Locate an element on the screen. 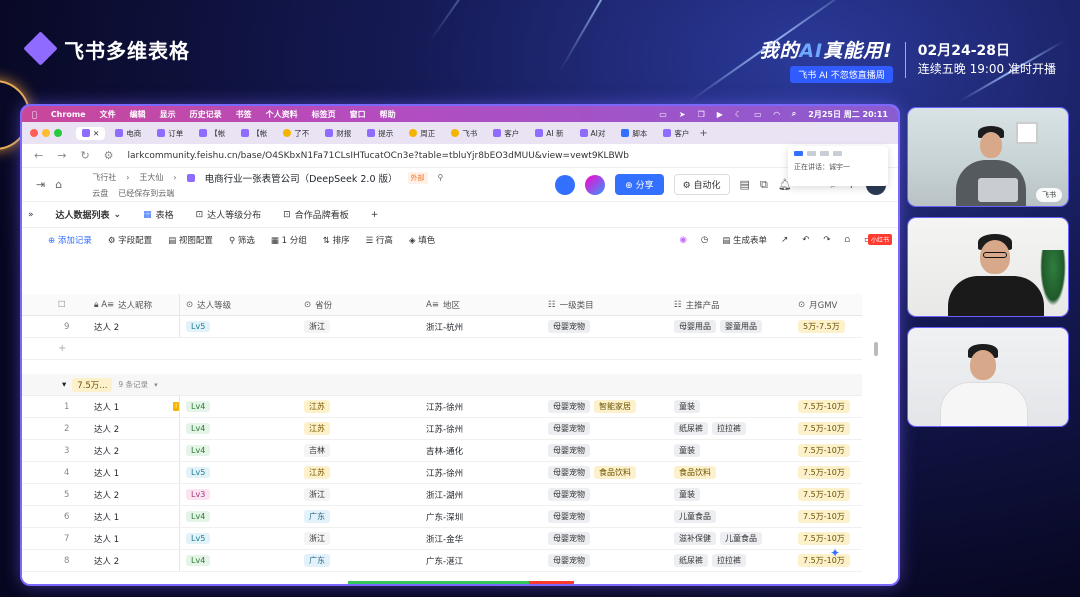  cell-level: Lv5 is located at coordinates (239, 538).